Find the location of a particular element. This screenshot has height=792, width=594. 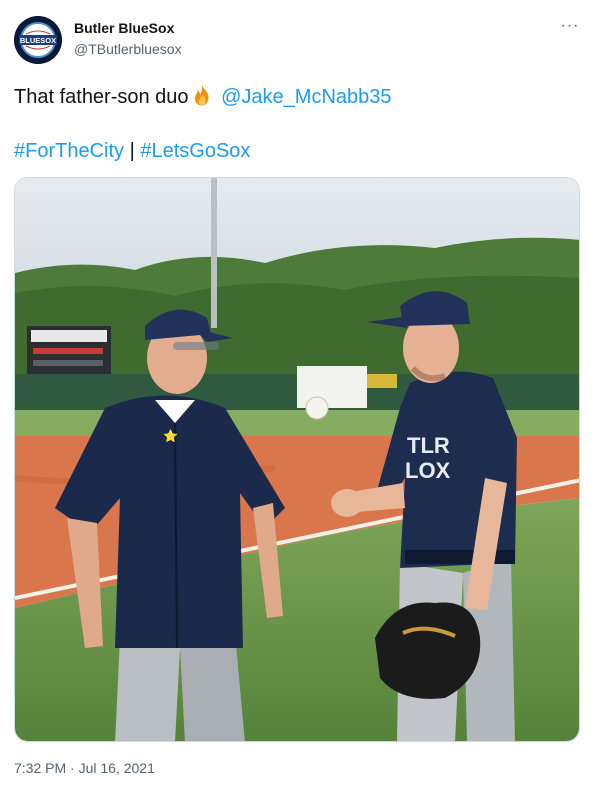

hashtag-for-the-city: #ForTheCity is located at coordinates (69, 151).